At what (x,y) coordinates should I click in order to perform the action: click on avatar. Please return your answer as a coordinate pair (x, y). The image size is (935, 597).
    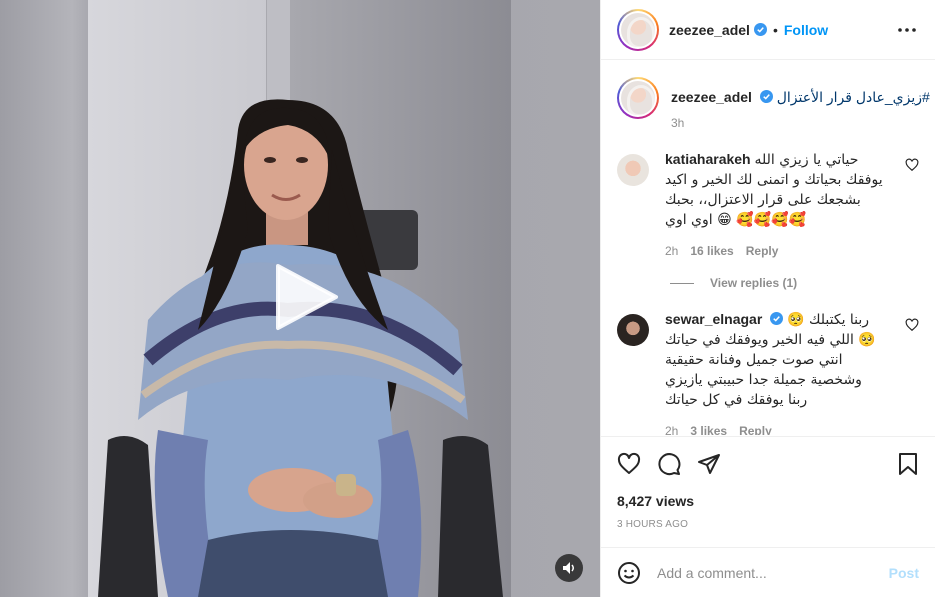
    Looking at the image, I should click on (638, 29).